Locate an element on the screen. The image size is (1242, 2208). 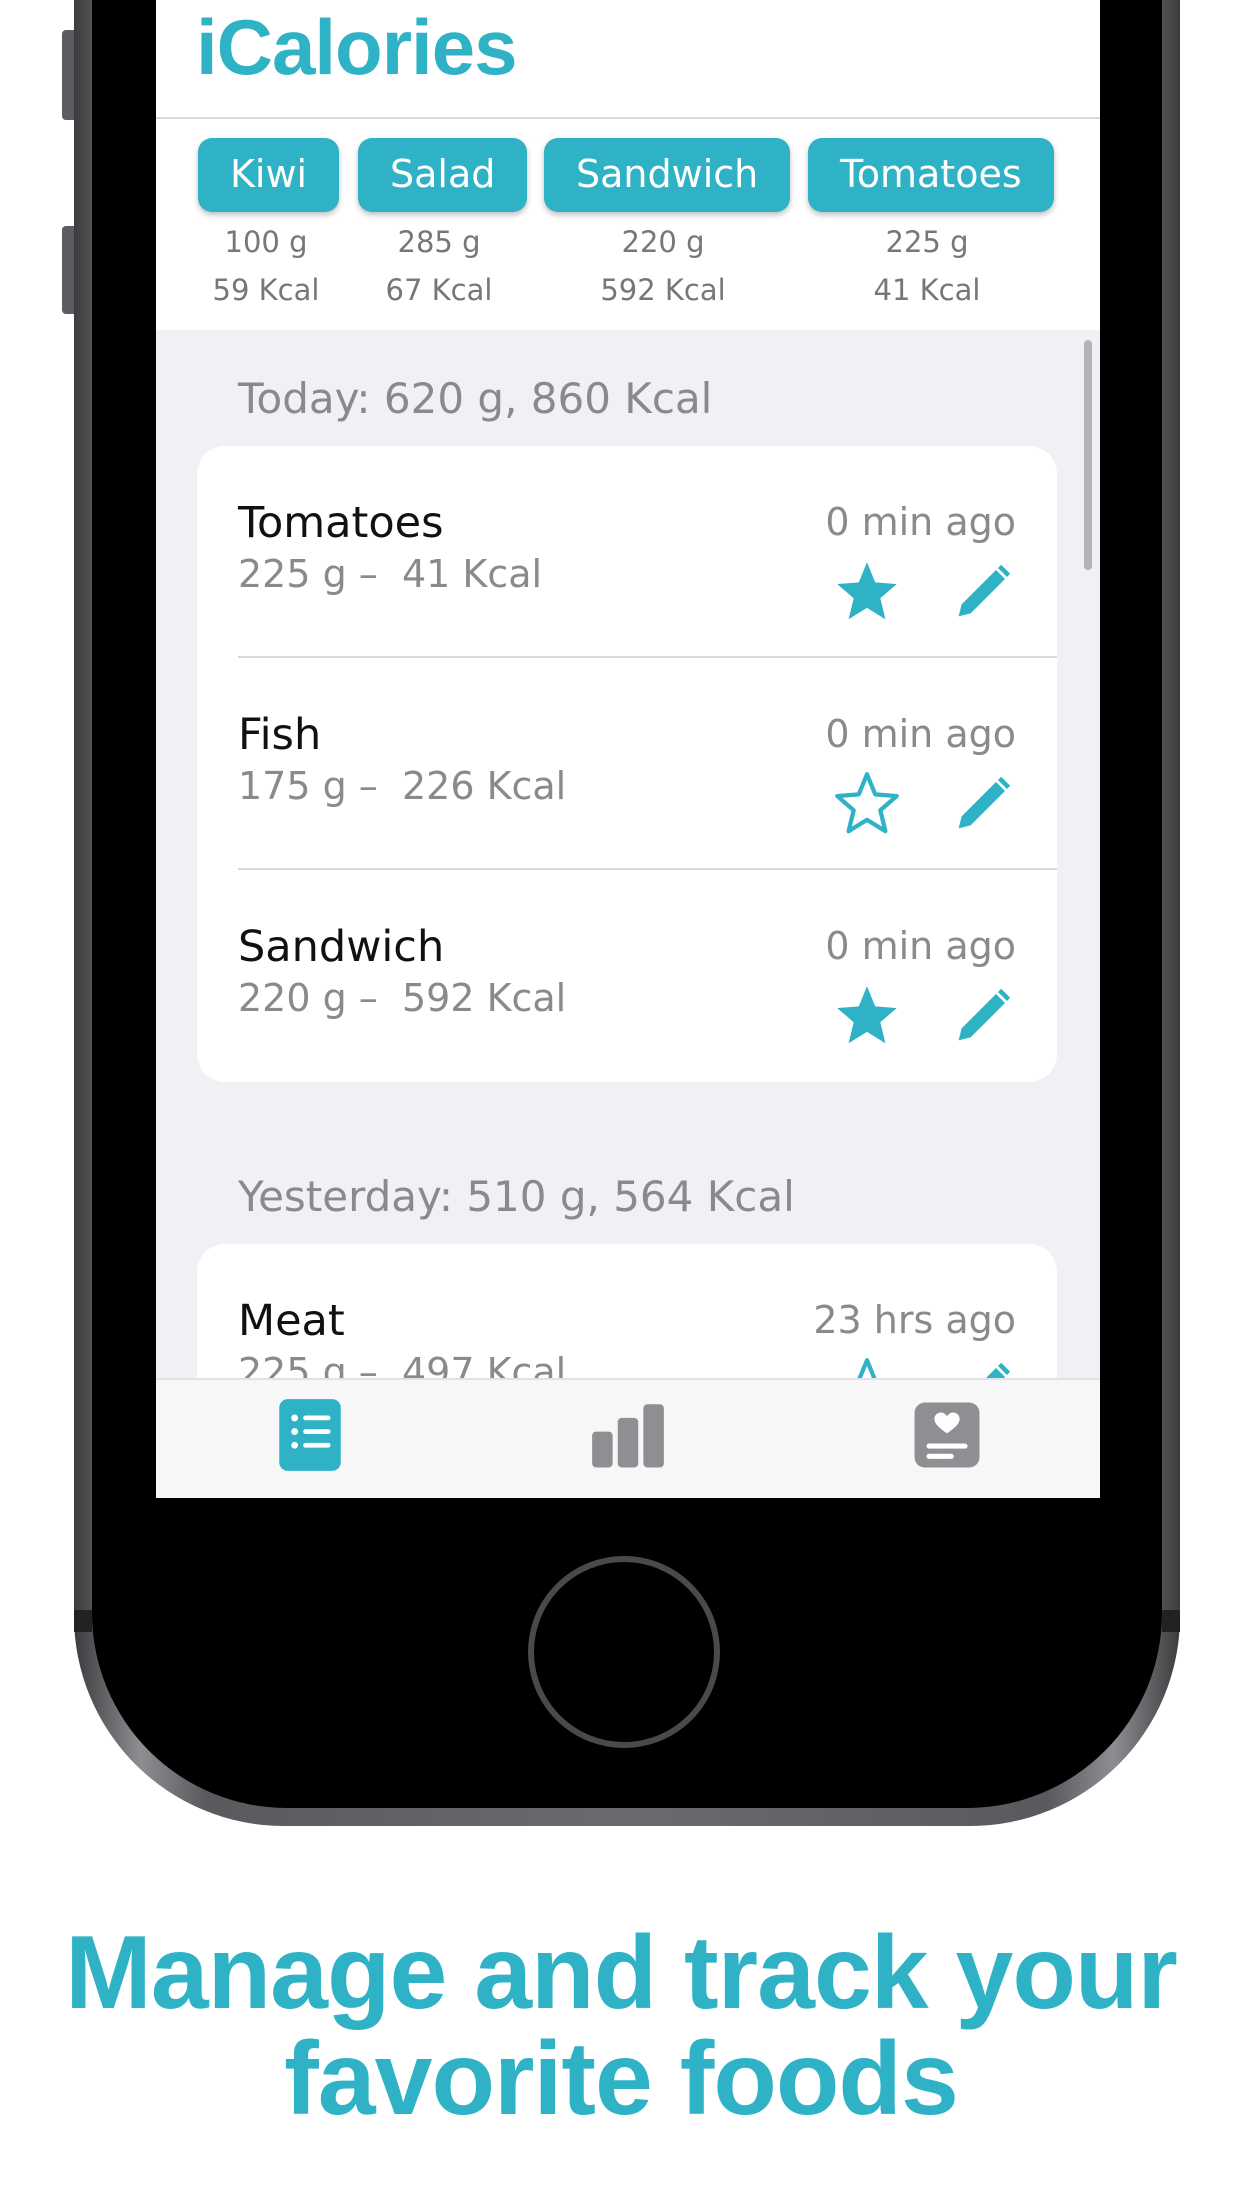
antenna-band-right is located at coordinates (1171, 1621).